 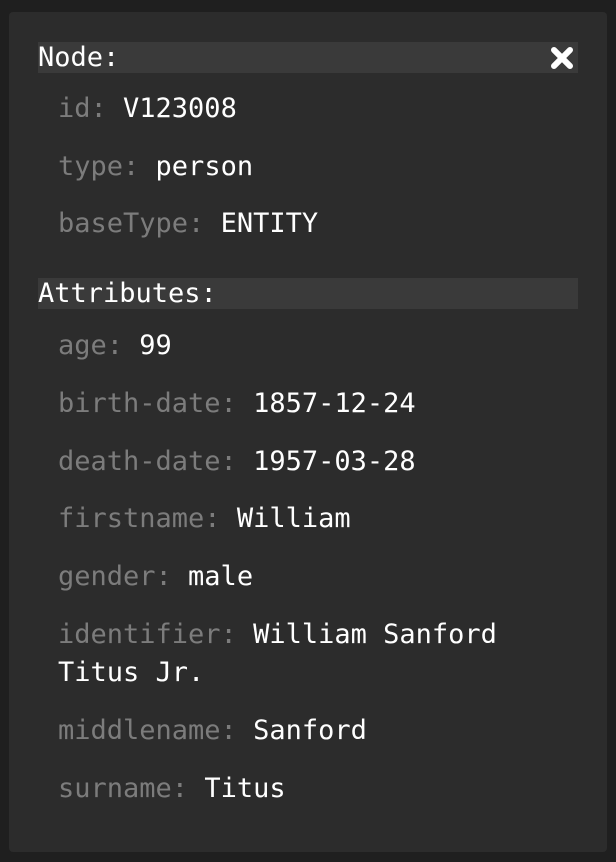 I want to click on field-value: person, so click(x=204, y=166).